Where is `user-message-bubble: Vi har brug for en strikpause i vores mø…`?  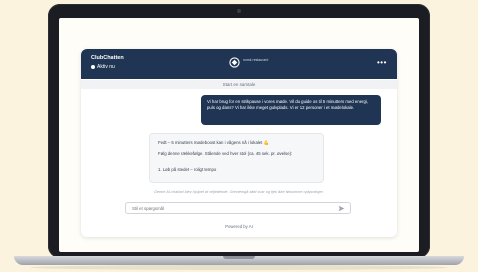 user-message-bubble: Vi har brug for en strikpause i vores mø… is located at coordinates (291, 110).